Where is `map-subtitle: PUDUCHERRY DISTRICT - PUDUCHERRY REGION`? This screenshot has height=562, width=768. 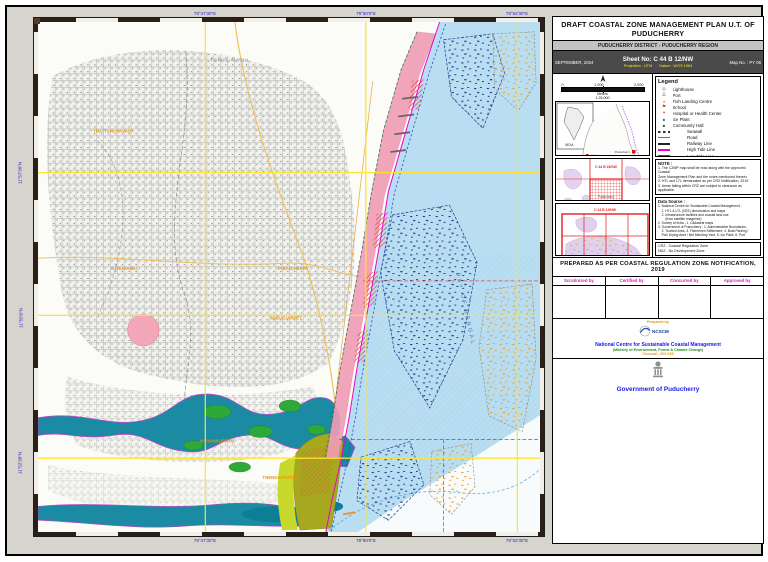
map-subtitle: PUDUCHERRY DISTRICT - PUDUCHERRY REGION is located at coordinates (658, 46).